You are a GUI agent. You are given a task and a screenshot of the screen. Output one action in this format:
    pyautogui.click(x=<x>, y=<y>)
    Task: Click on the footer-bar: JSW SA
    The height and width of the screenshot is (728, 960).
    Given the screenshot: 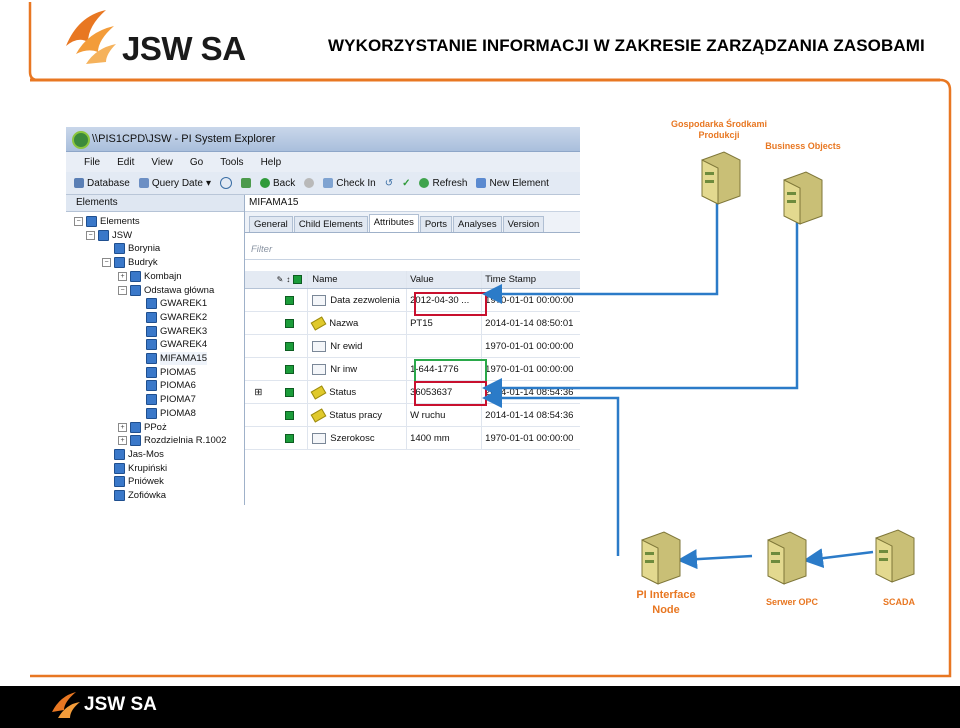 What is the action you would take?
    pyautogui.click(x=480, y=707)
    